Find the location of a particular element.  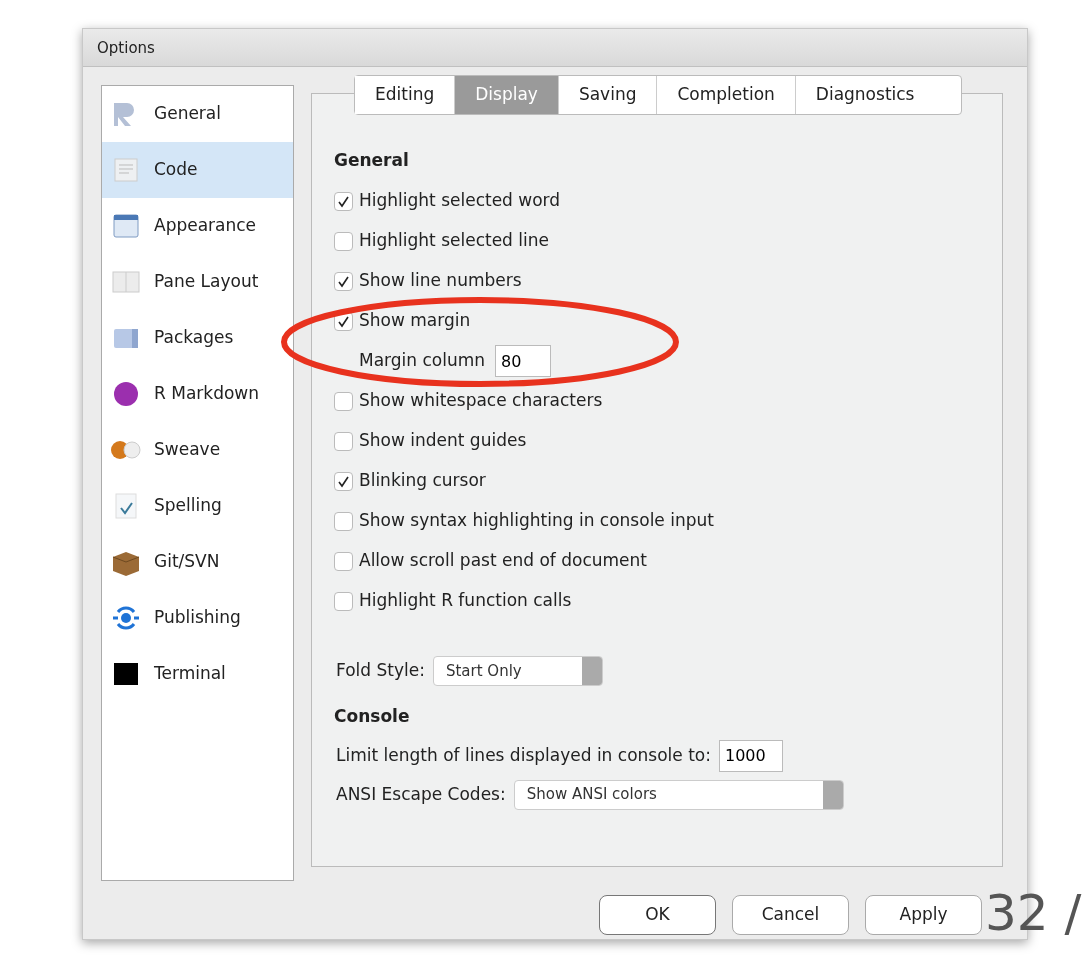

sidebar-item: Git/SVN is located at coordinates (197, 562).